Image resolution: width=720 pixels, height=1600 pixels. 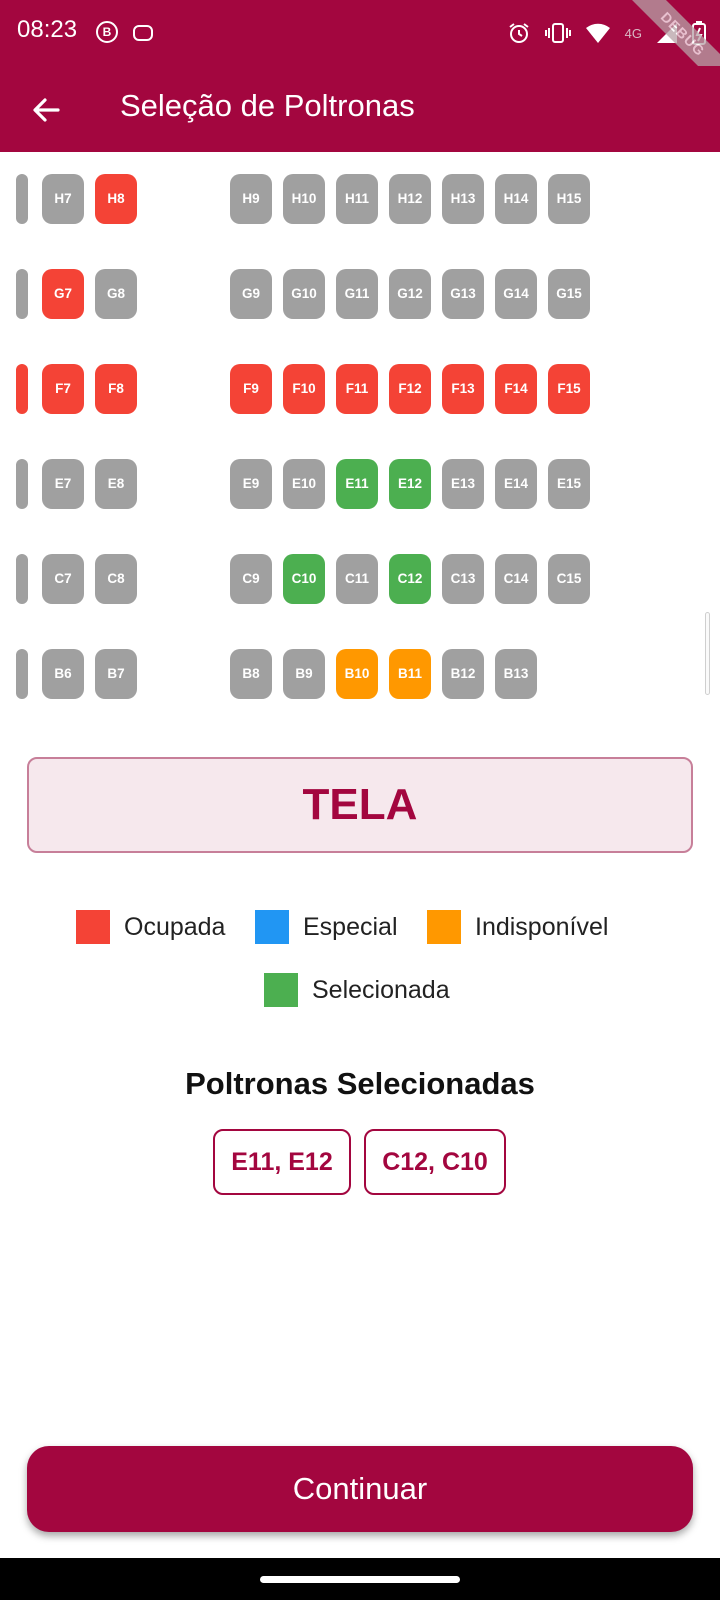 What do you see at coordinates (633, 33) in the screenshot?
I see `network-label: 4G` at bounding box center [633, 33].